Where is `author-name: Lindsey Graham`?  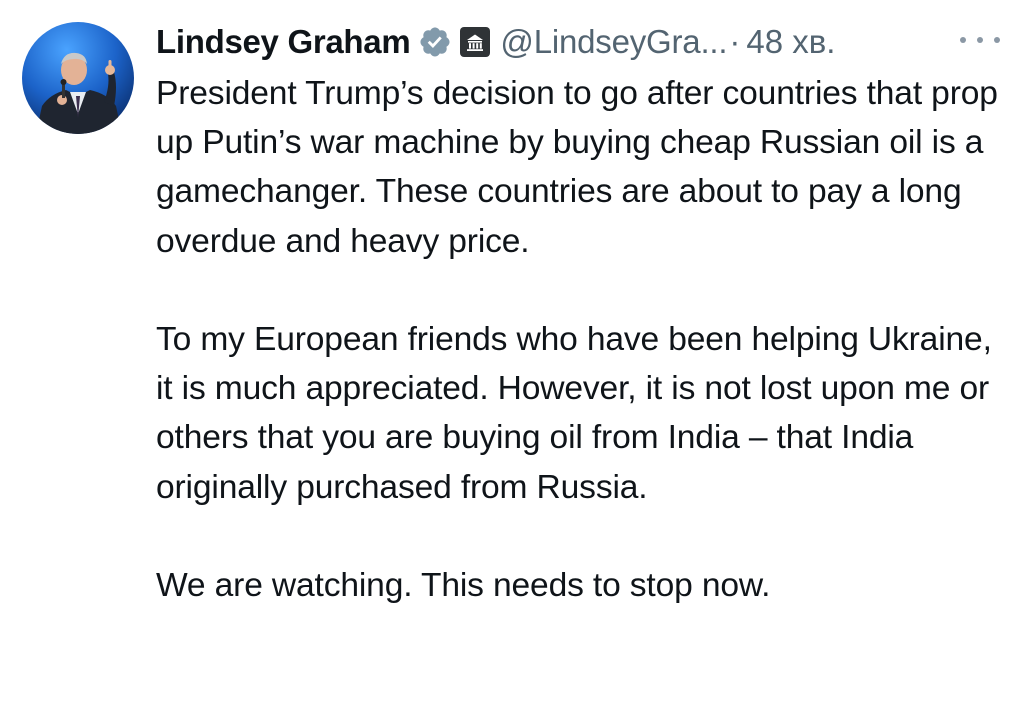
author-name: Lindsey Graham is located at coordinates (283, 42).